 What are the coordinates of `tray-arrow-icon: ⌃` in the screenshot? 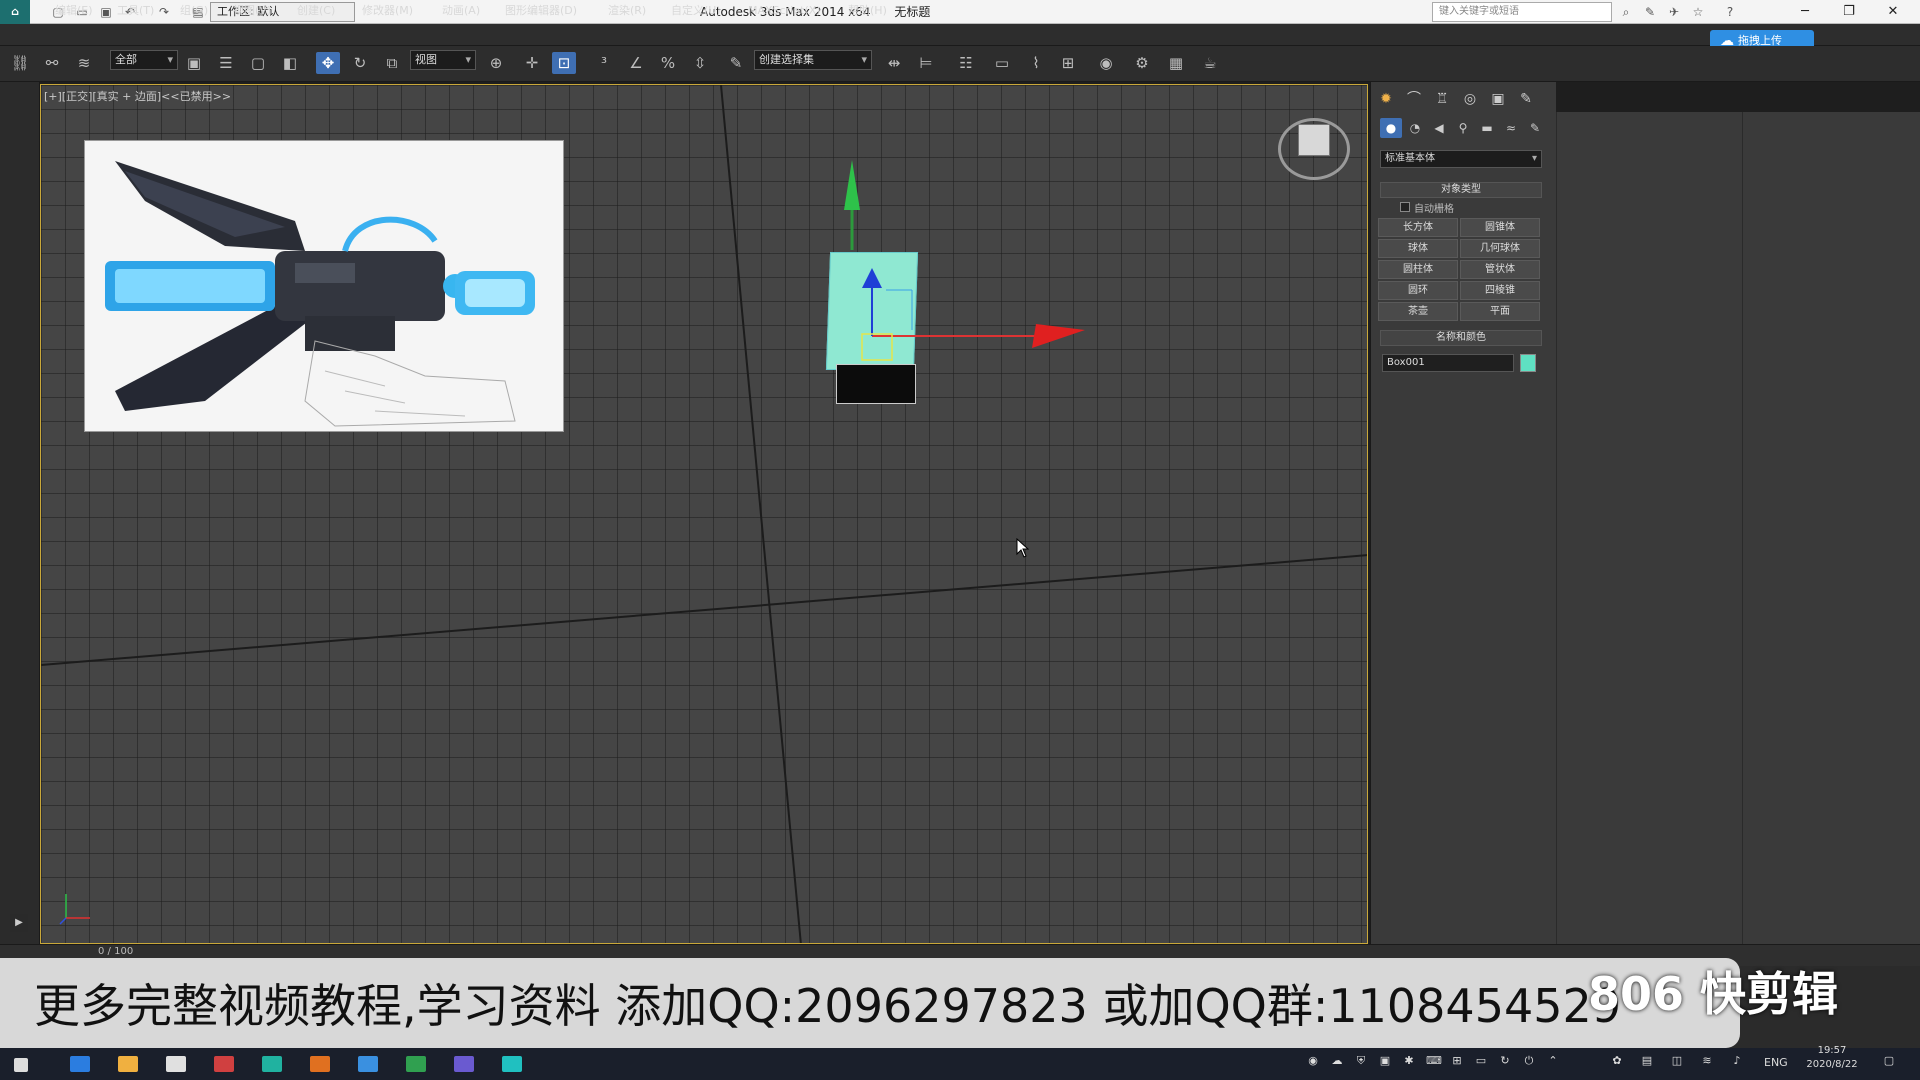 It's located at (1553, 1061).